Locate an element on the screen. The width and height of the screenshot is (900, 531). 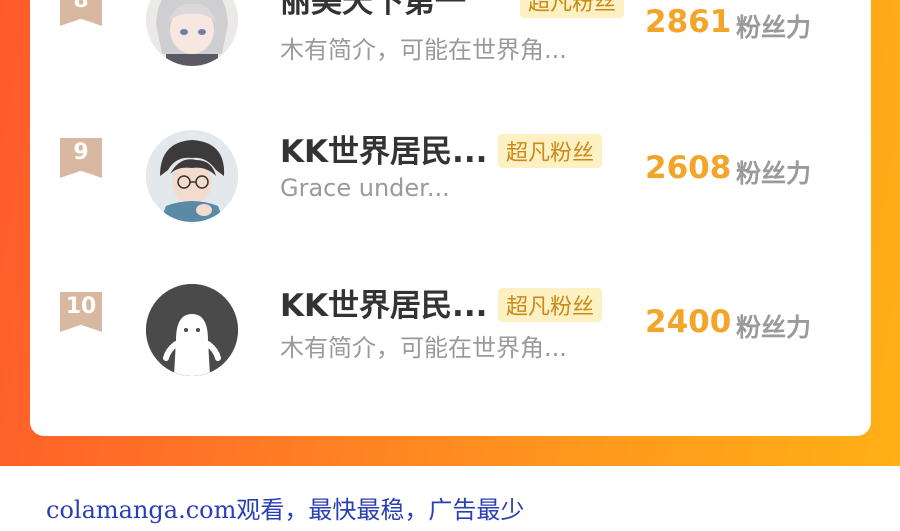
anime-girl-avatar-icon is located at coordinates (192, 33).